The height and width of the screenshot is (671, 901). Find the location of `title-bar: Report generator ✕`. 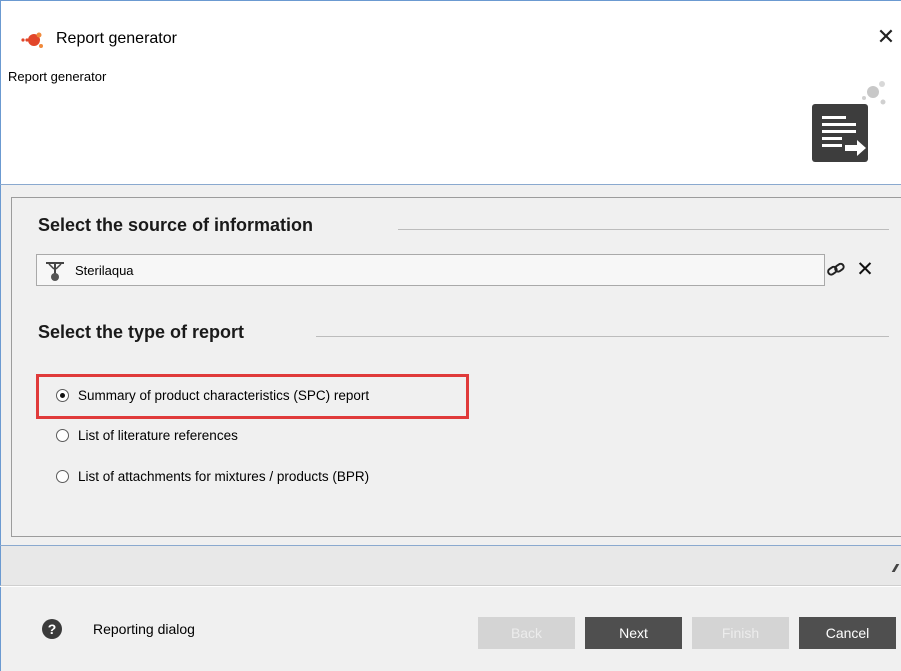

title-bar: Report generator ✕ is located at coordinates (450, 30).